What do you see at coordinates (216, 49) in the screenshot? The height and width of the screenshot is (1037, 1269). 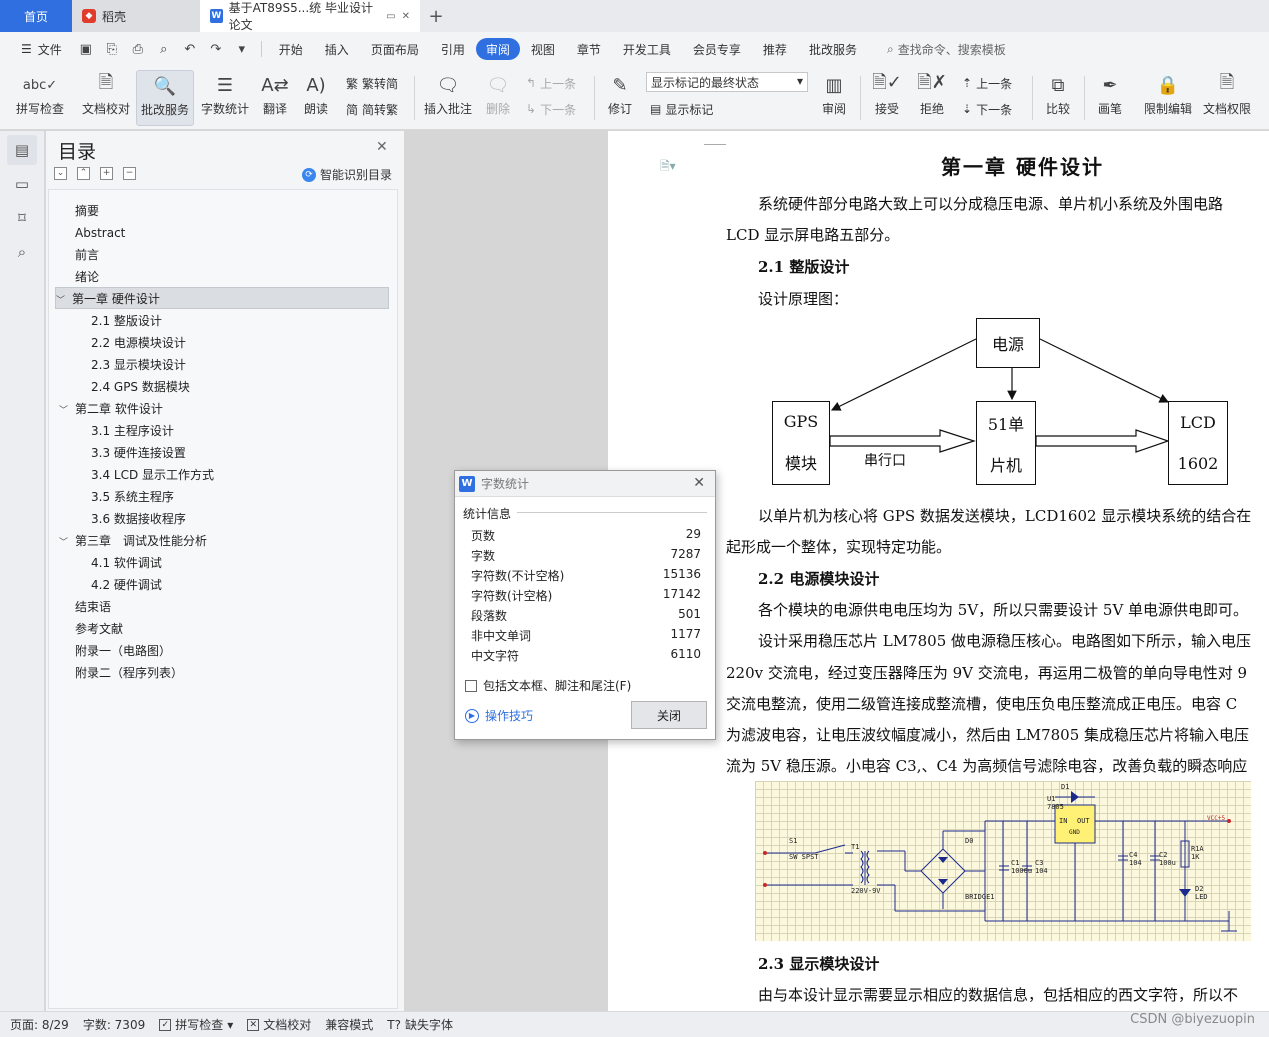 I see `redo-icon: ↷` at bounding box center [216, 49].